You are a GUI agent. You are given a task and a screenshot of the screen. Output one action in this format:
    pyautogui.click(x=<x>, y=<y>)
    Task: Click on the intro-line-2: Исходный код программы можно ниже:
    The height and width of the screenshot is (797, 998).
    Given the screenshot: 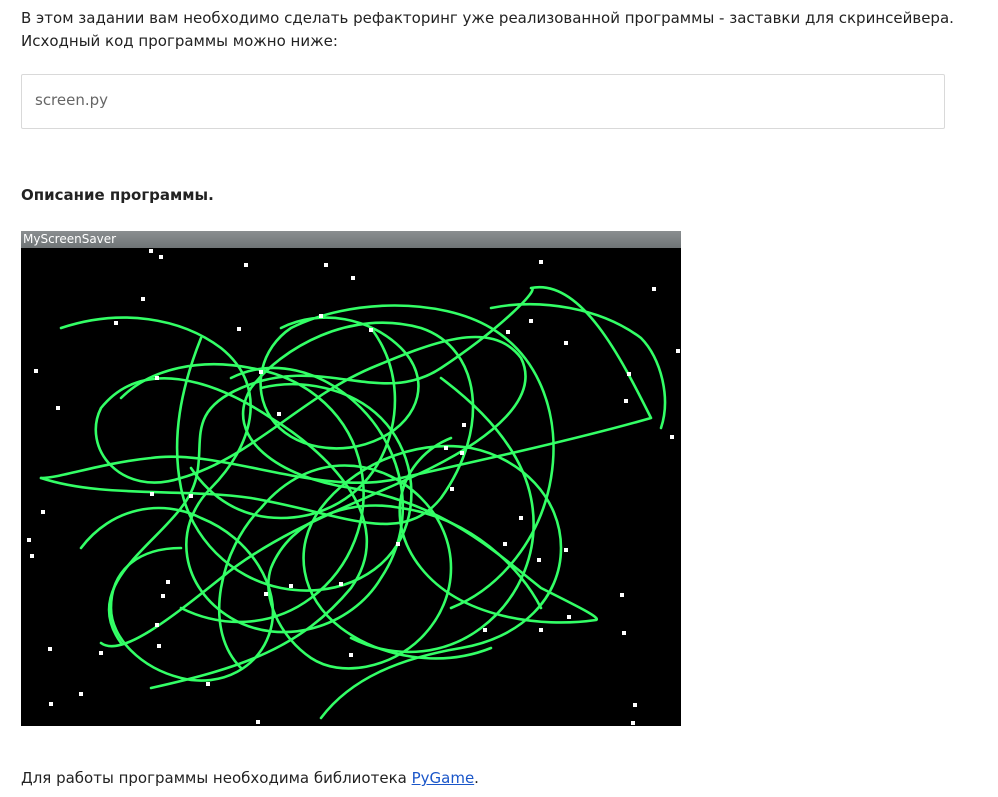 What is the action you would take?
    pyautogui.click(x=179, y=41)
    